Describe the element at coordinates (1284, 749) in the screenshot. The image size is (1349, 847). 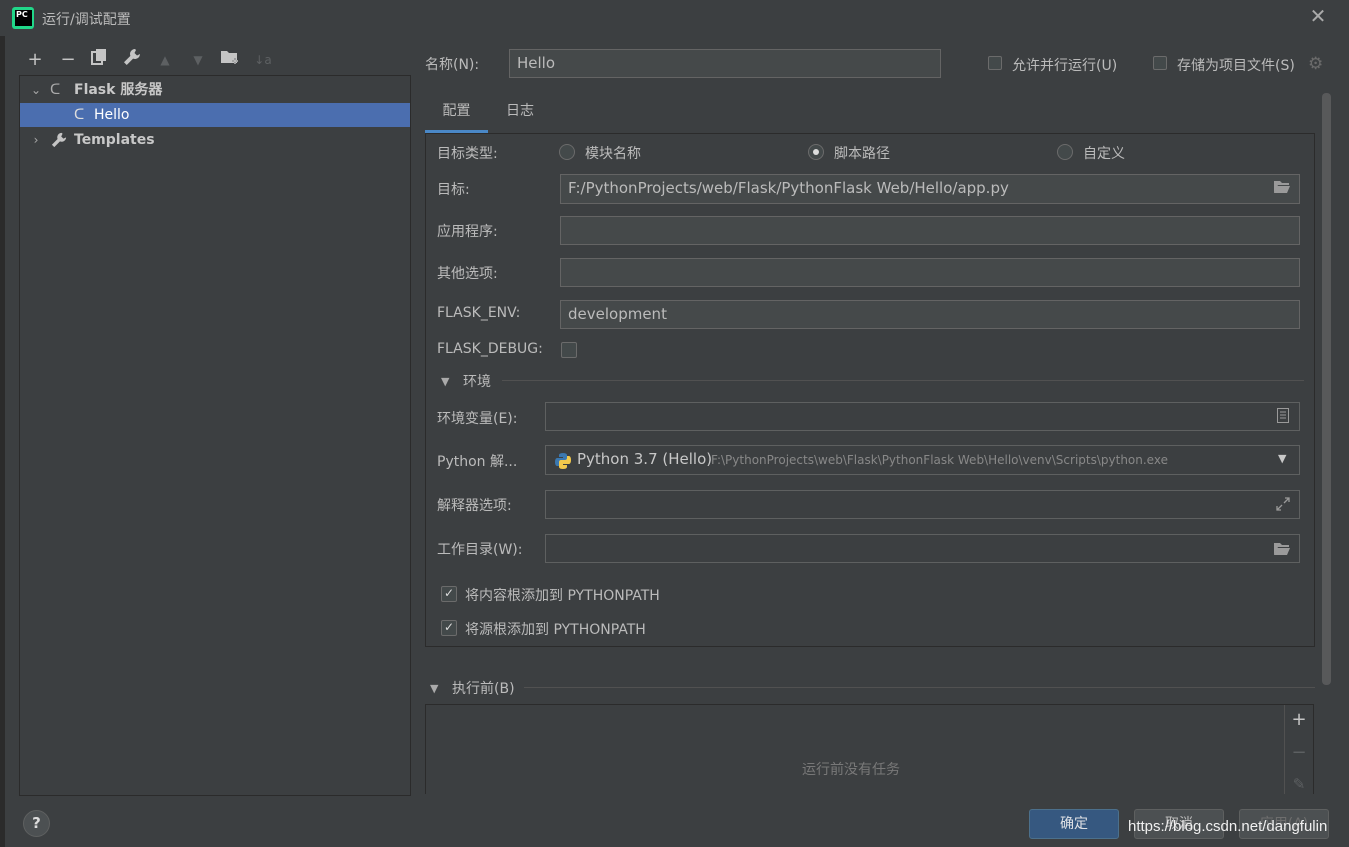
I see `toolbar-divider` at that location.